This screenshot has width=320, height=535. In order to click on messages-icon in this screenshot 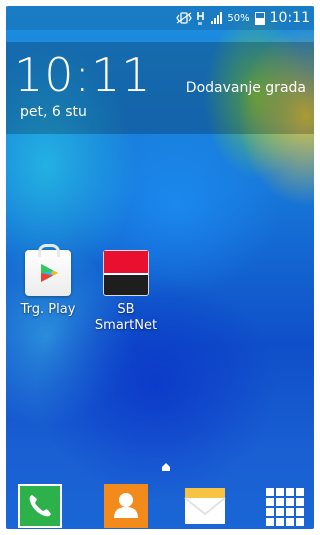, I will do `click(205, 506)`.